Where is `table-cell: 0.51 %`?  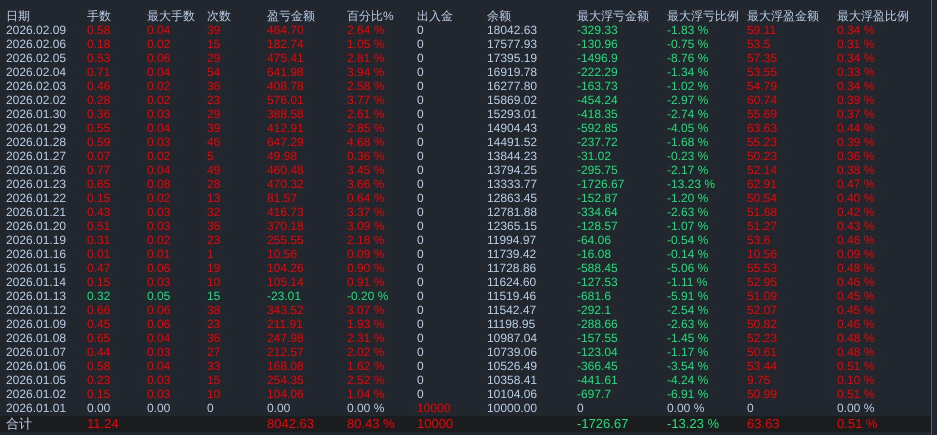 table-cell: 0.51 % is located at coordinates (855, 394).